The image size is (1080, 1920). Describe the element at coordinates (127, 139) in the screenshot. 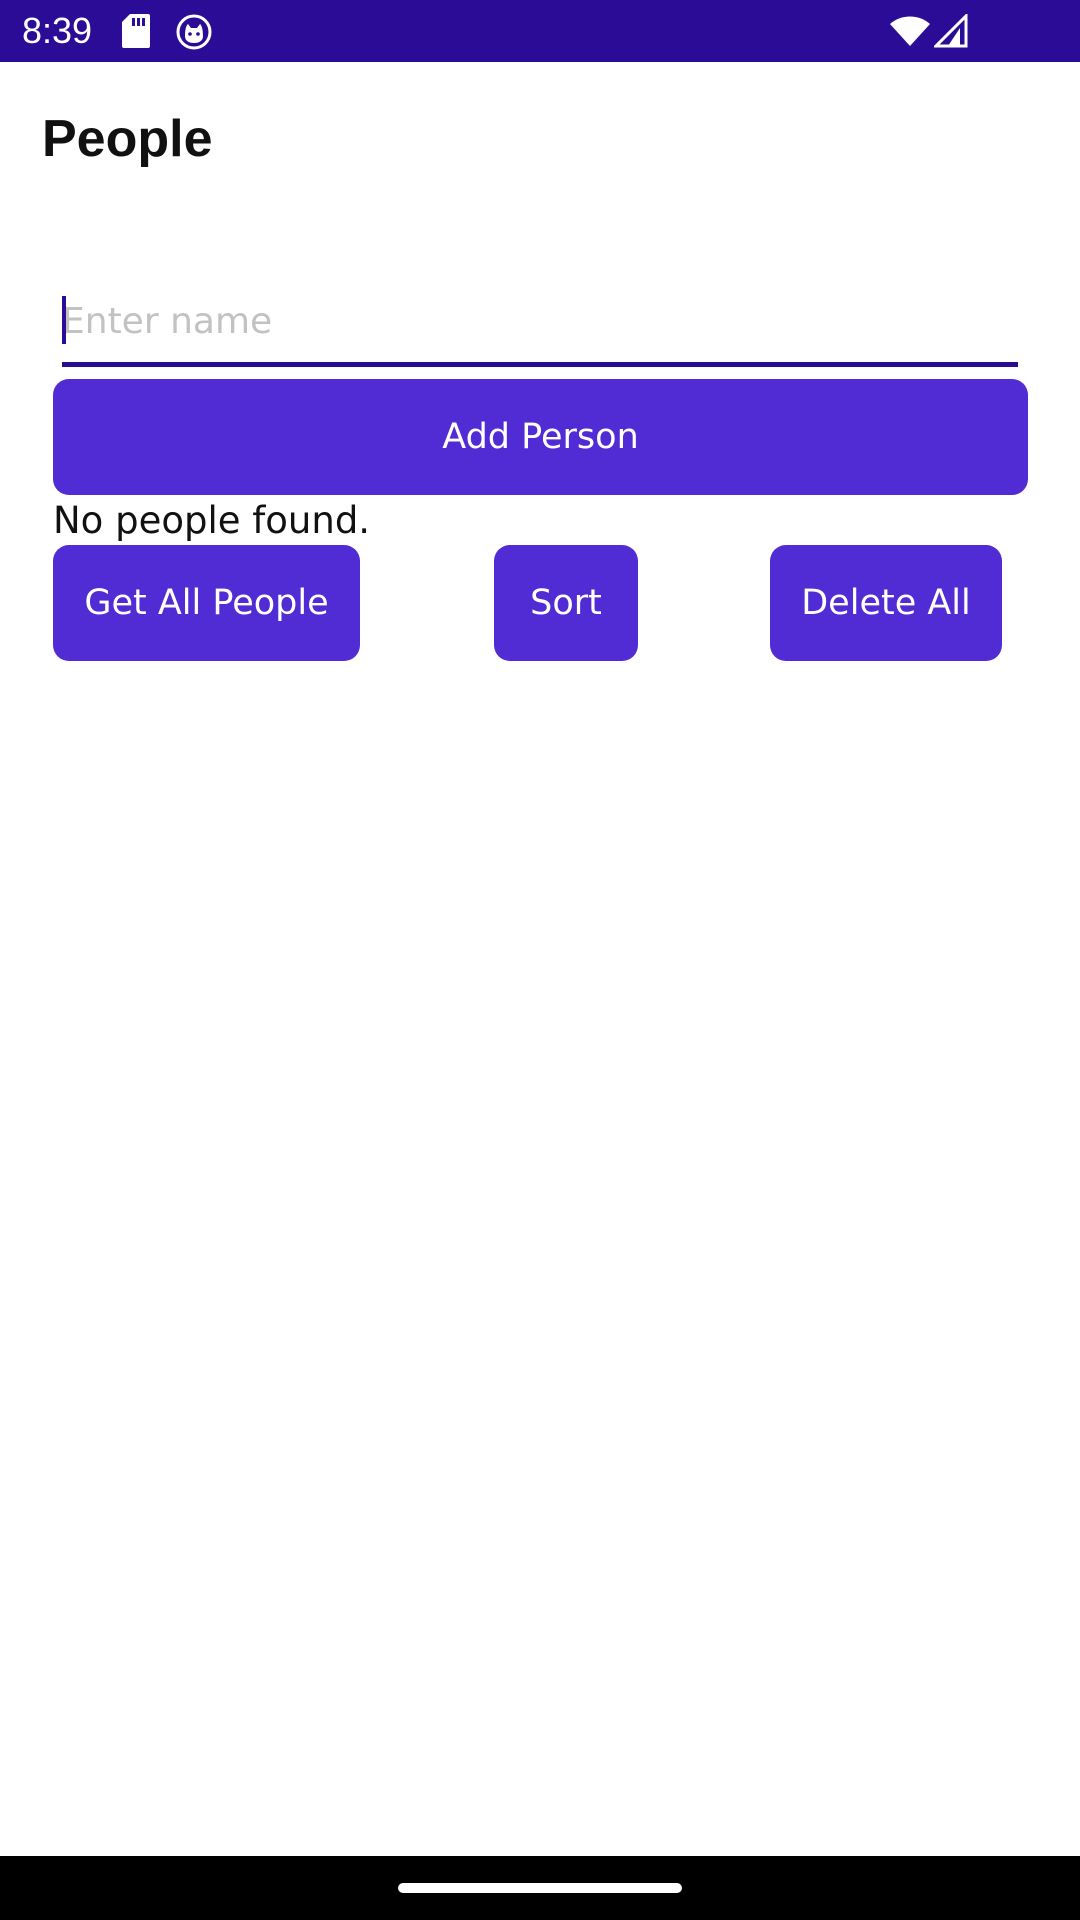

I see `page-title: People` at that location.